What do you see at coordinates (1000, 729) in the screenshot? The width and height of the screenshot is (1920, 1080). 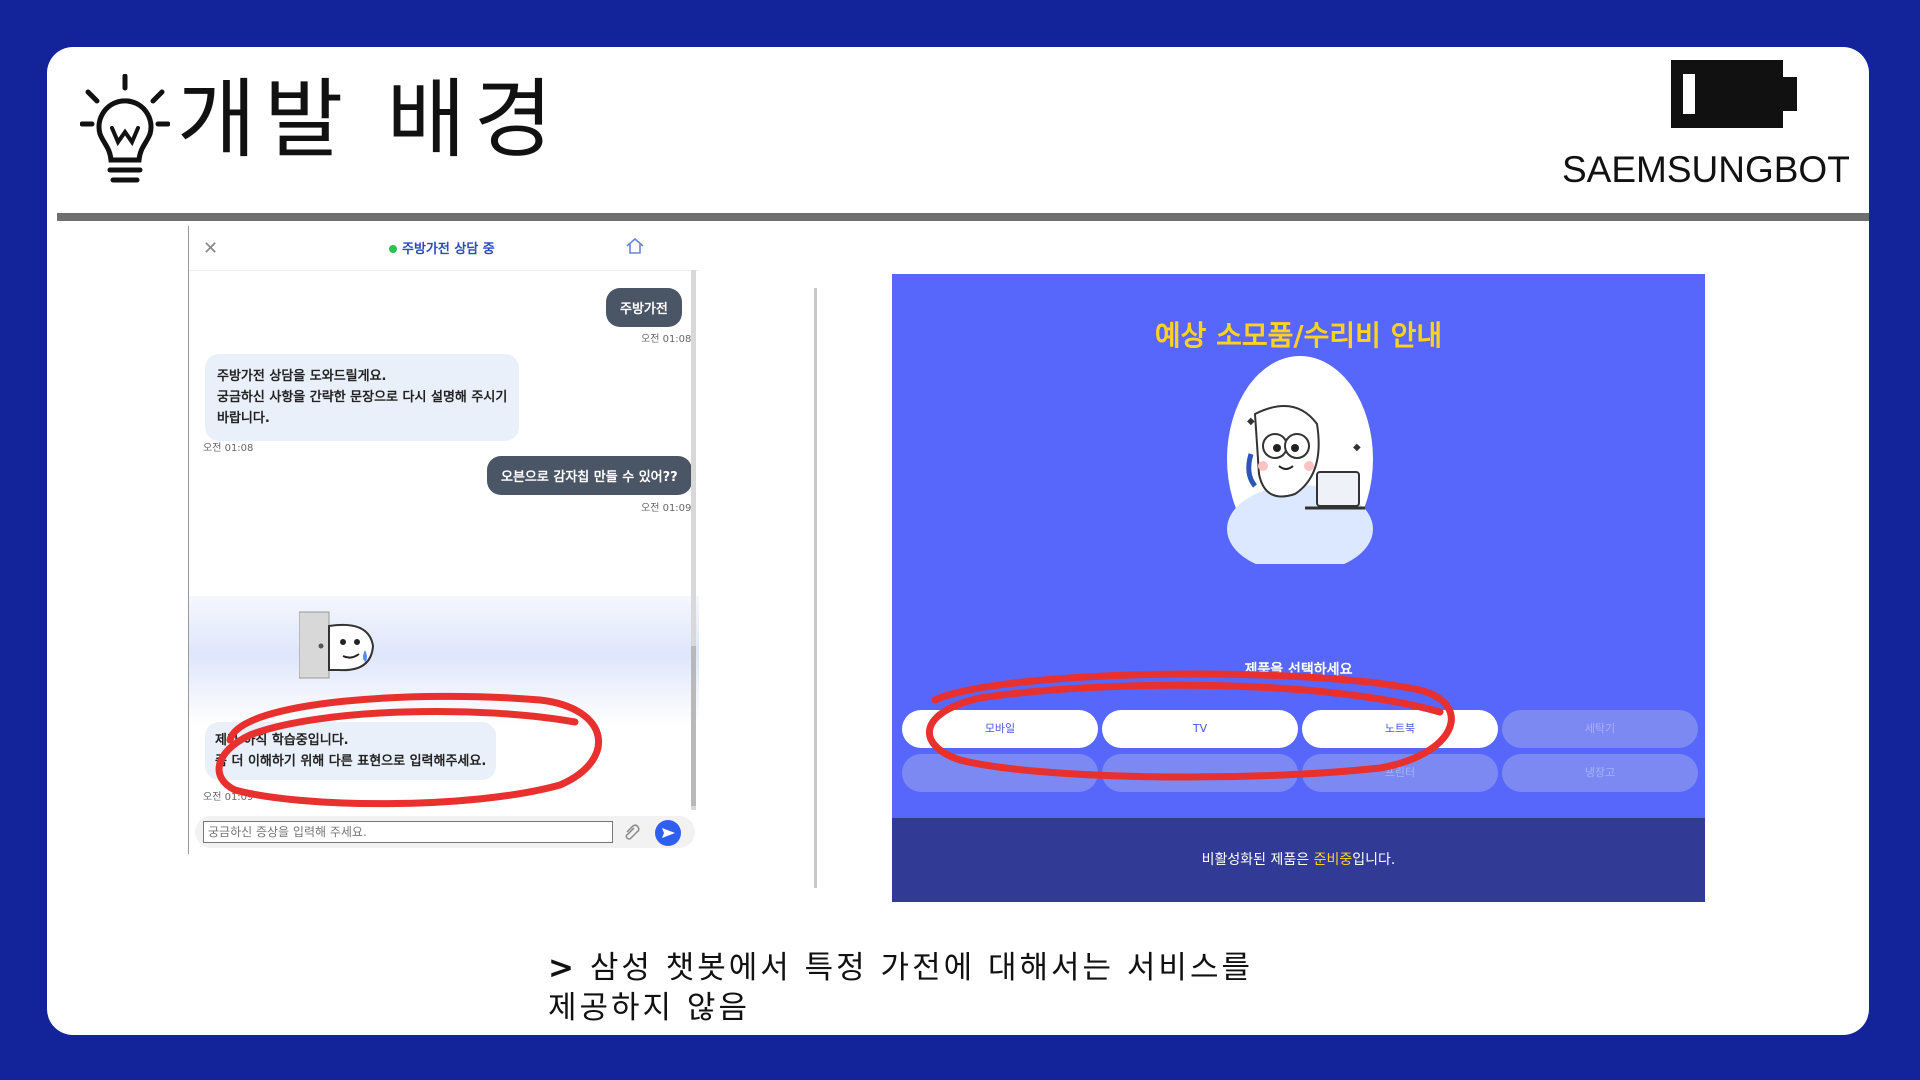 I see `product-button-mobile: 모바일` at bounding box center [1000, 729].